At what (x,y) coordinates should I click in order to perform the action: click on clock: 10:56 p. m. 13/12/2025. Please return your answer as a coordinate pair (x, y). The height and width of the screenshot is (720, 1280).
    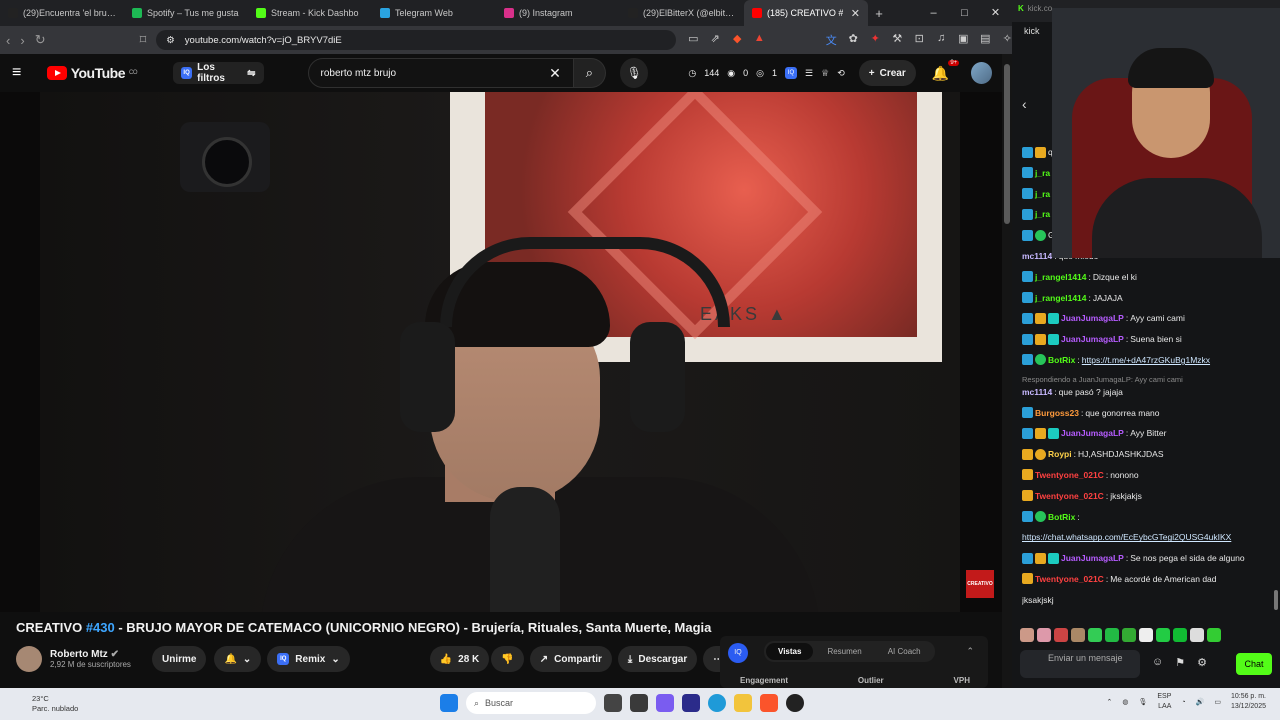
    Looking at the image, I should click on (1248, 702).